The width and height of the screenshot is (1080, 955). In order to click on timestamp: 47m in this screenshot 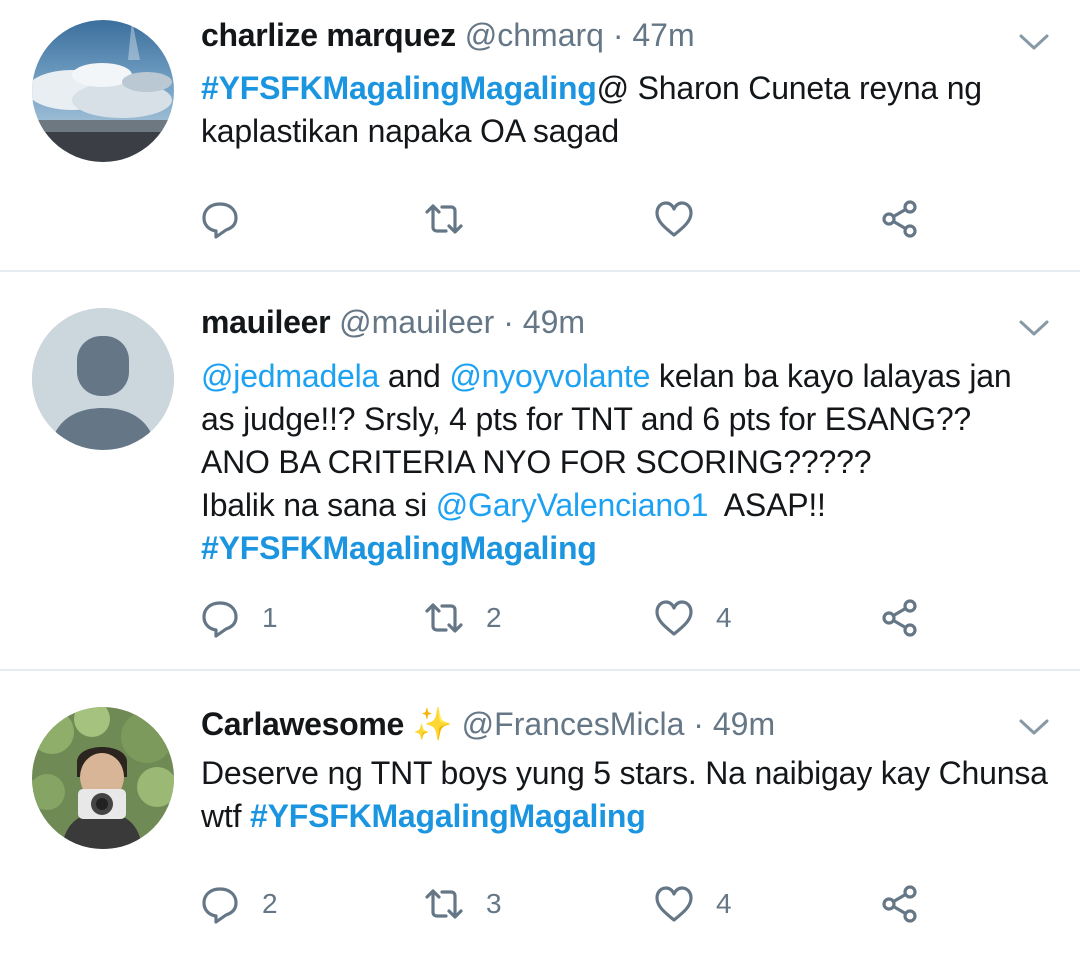, I will do `click(663, 35)`.